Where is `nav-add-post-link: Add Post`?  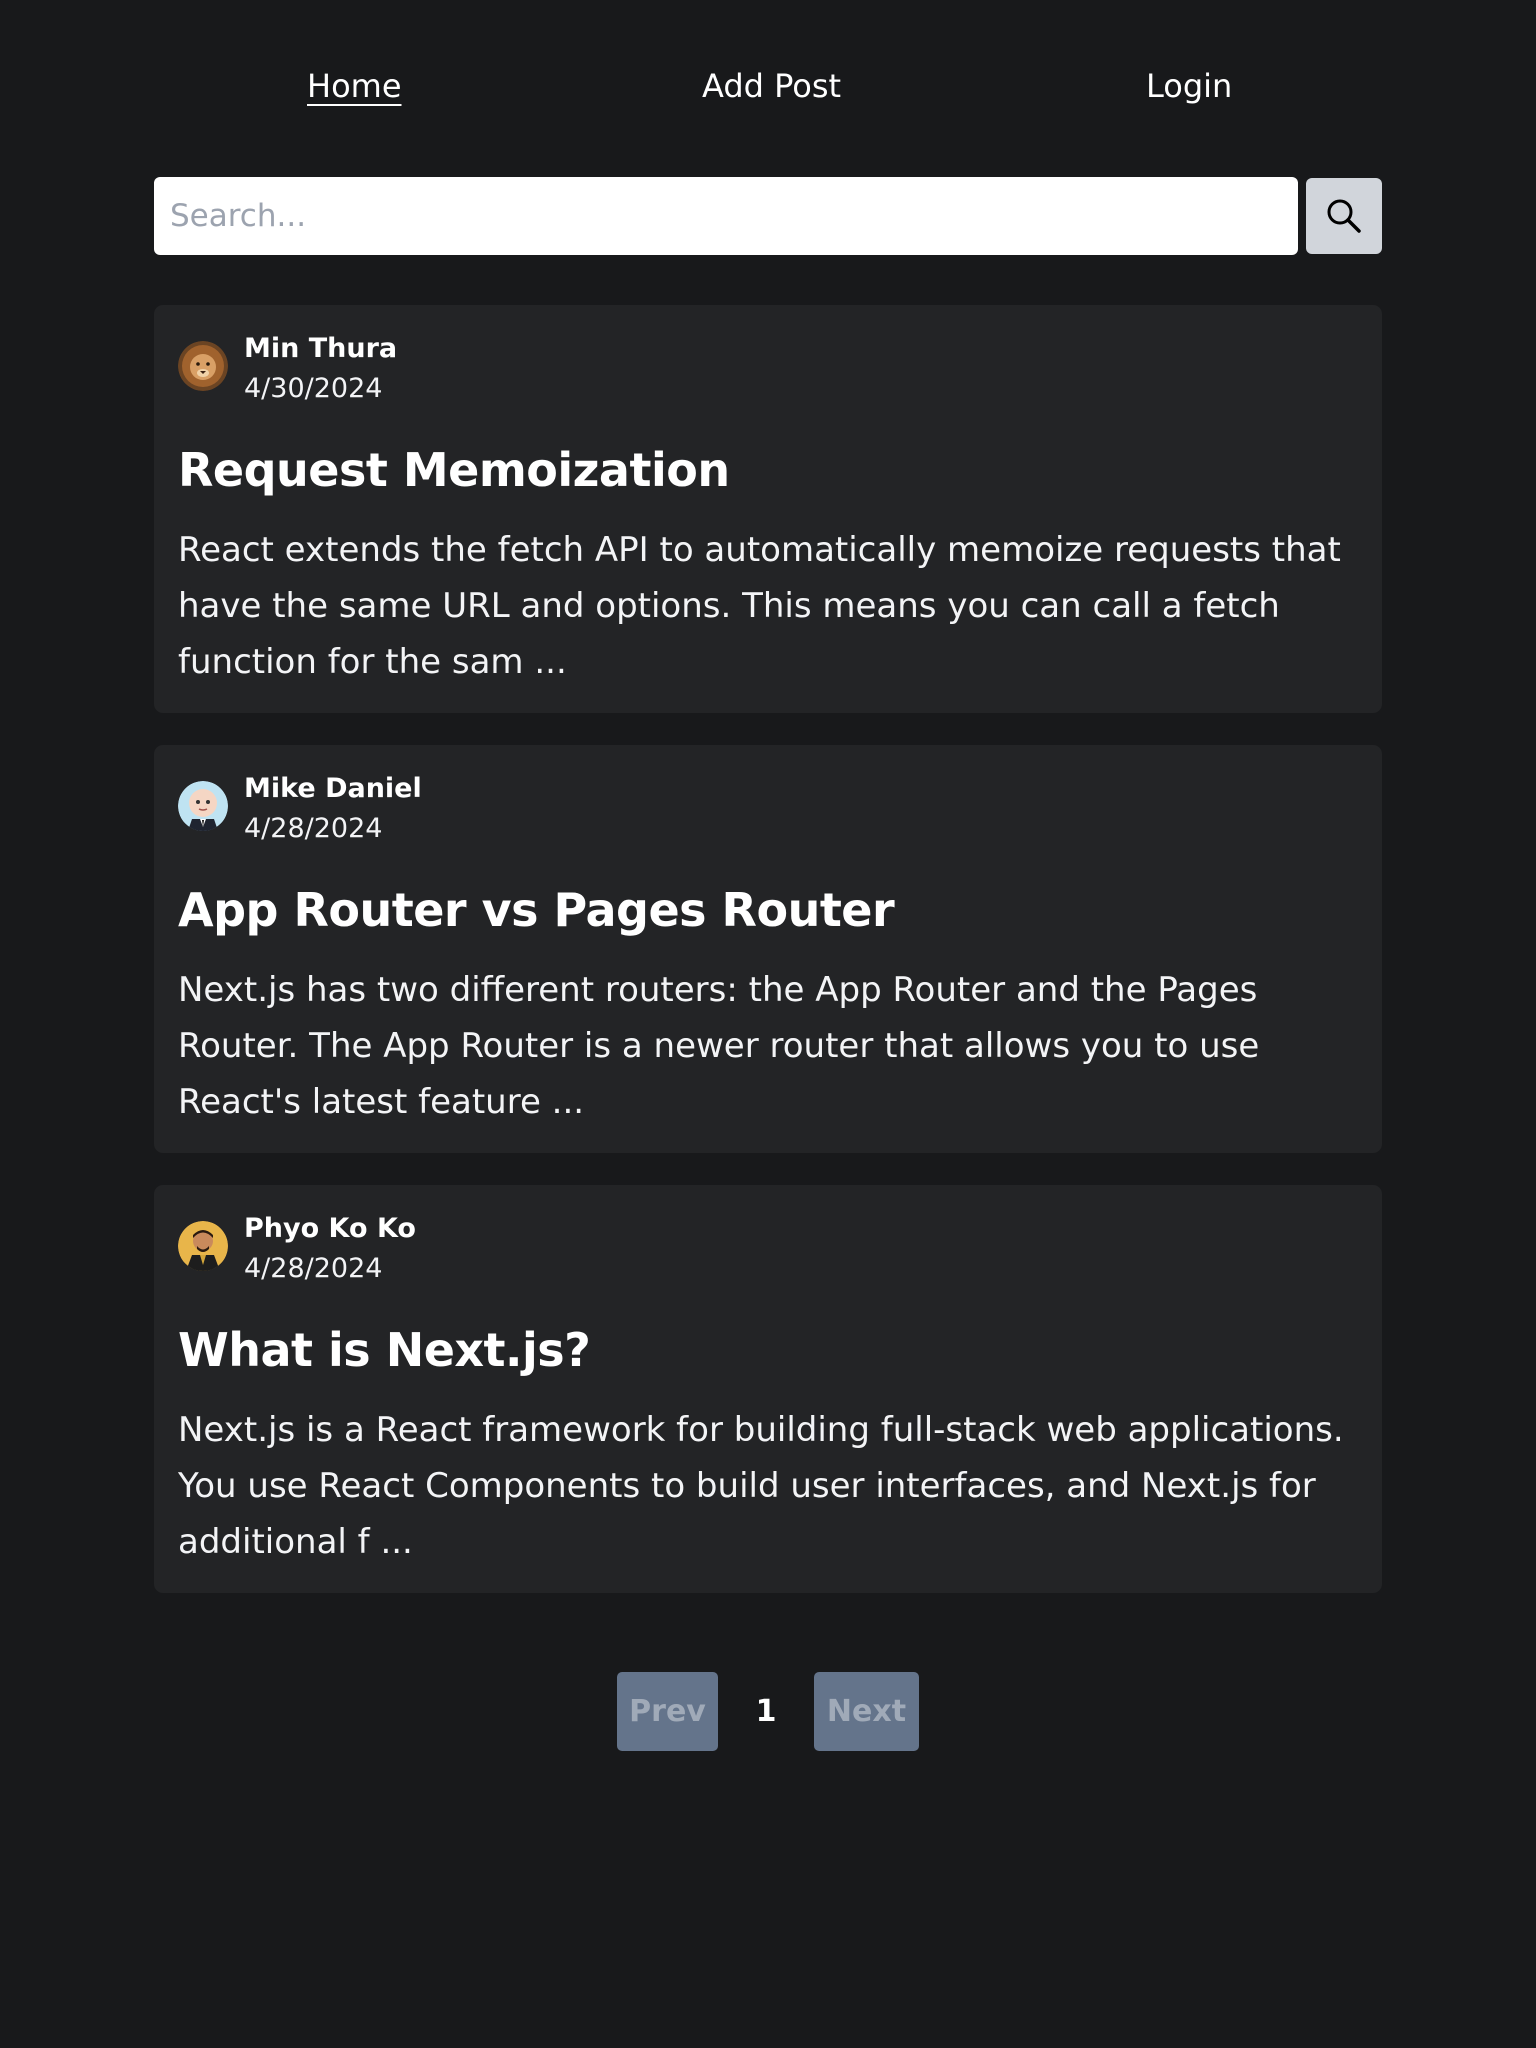 nav-add-post-link: Add Post is located at coordinates (771, 86).